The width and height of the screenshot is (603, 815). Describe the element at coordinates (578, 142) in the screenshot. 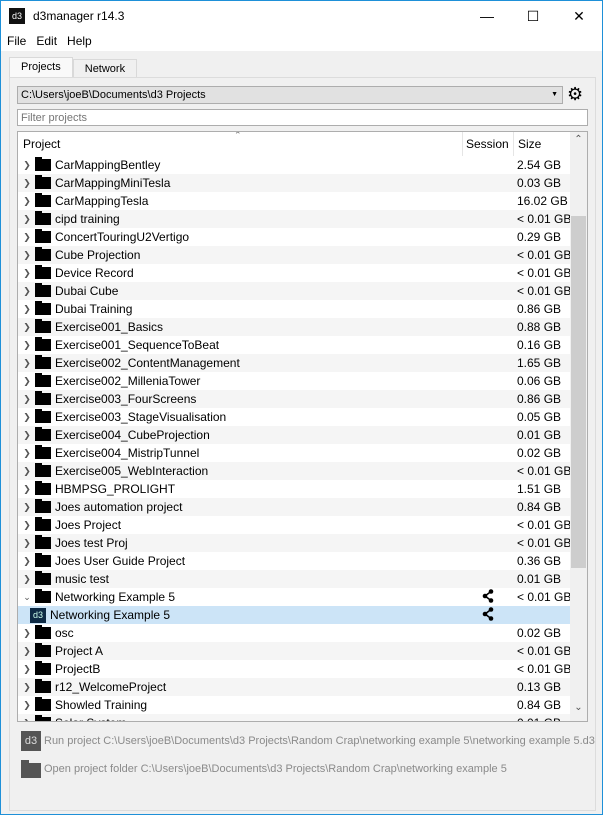

I see `scroll-up-icon: ⌃` at that location.